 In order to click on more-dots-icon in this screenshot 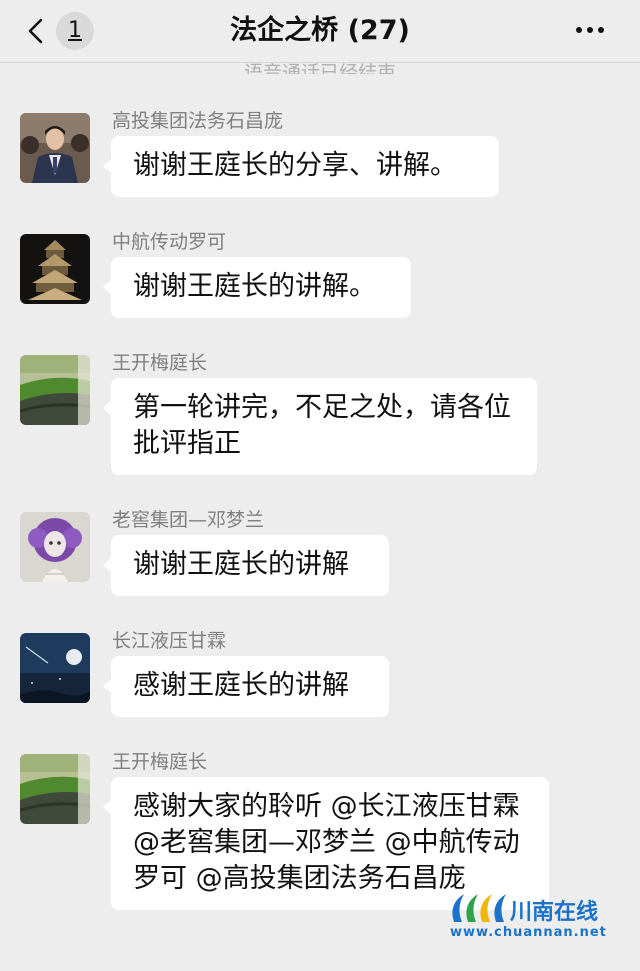, I will do `click(579, 30)`.